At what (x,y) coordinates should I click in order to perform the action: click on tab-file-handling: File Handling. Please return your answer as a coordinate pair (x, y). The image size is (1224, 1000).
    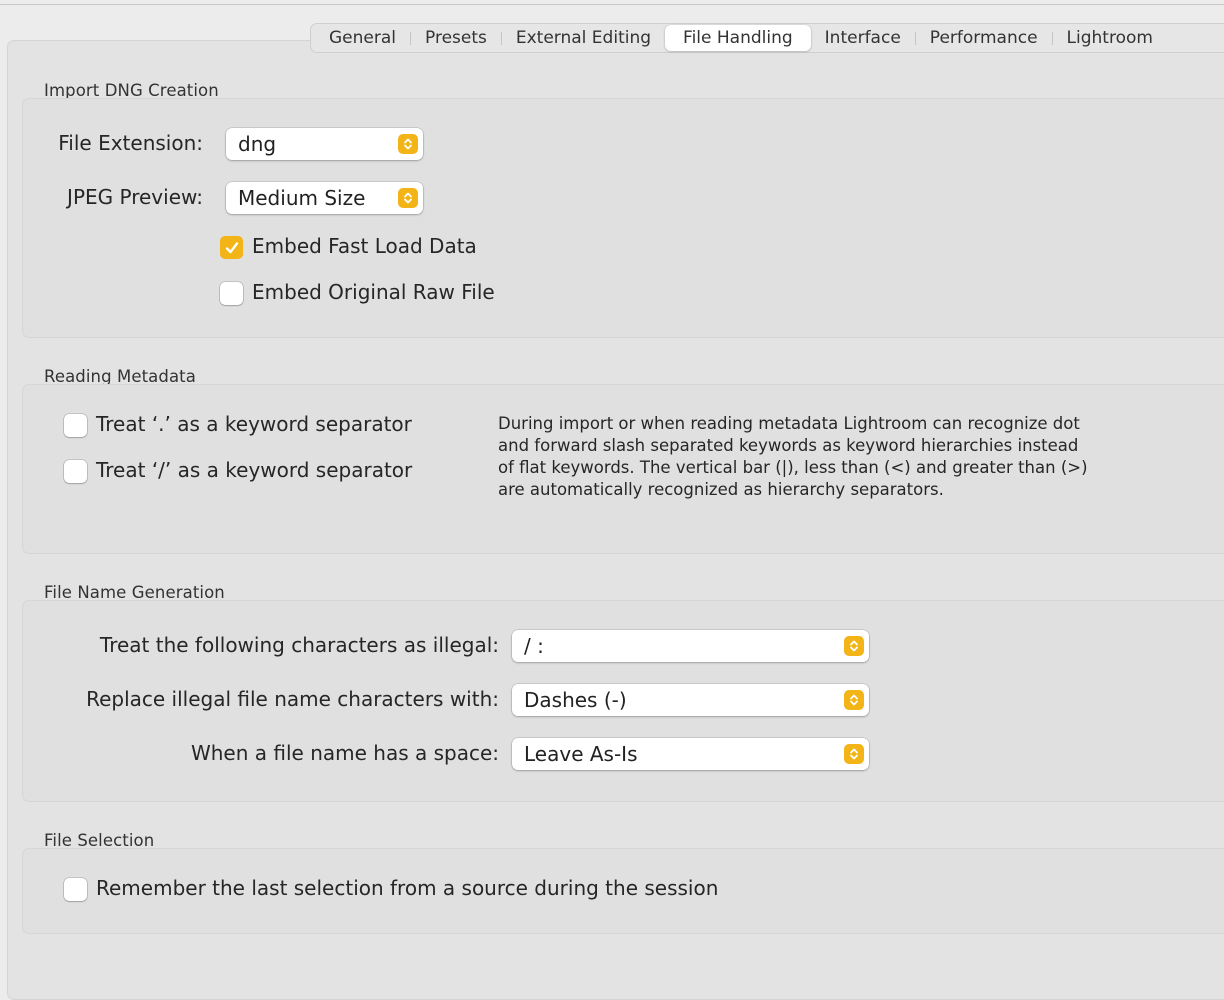
    Looking at the image, I should click on (738, 38).